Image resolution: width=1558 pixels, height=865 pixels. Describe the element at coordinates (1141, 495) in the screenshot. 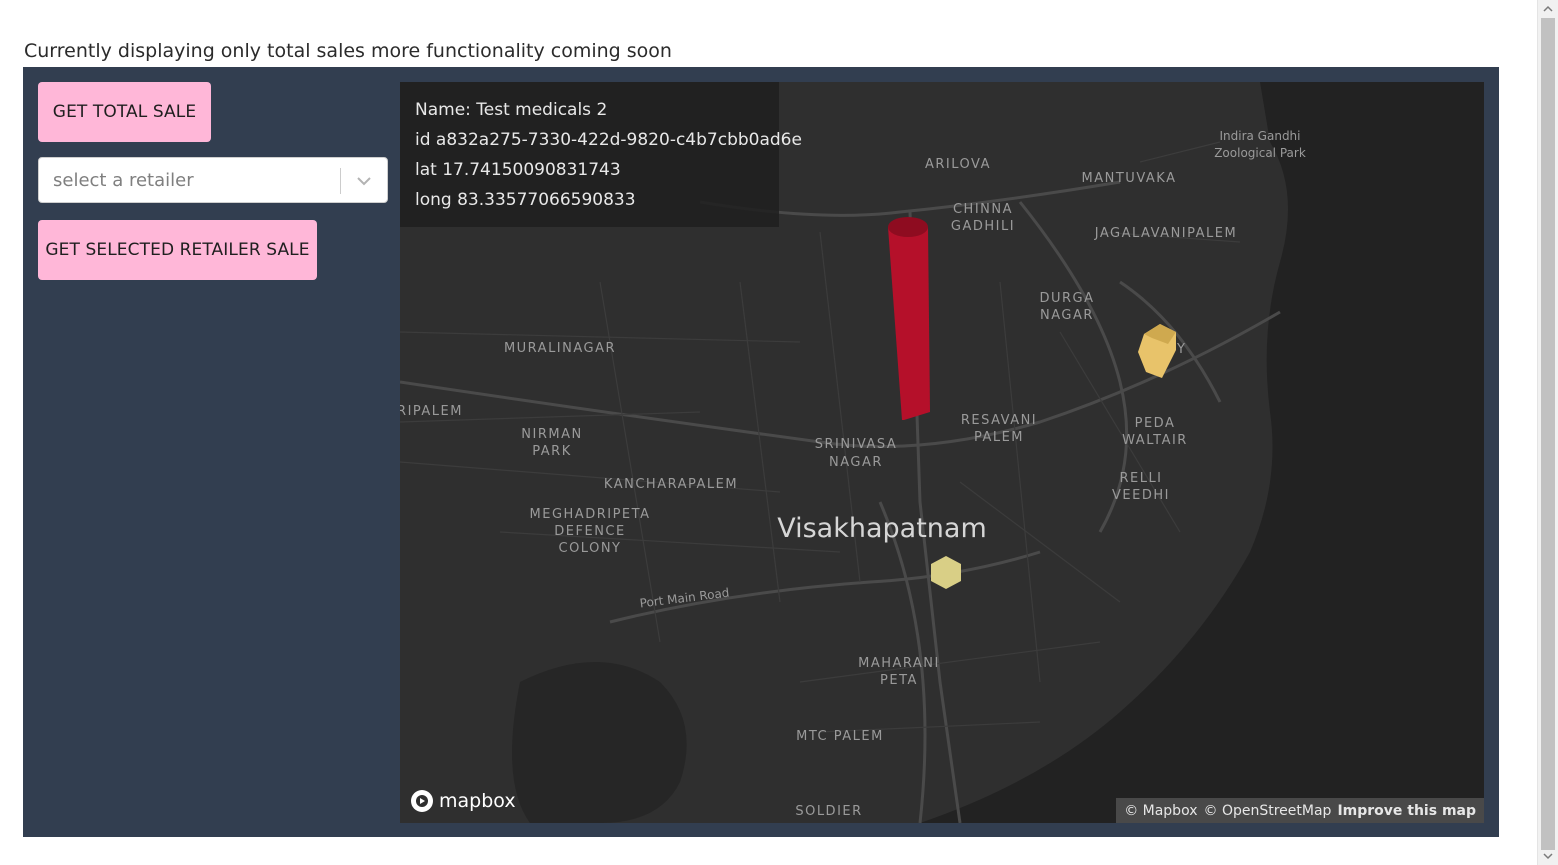

I see `place-label: VEEDHI` at that location.